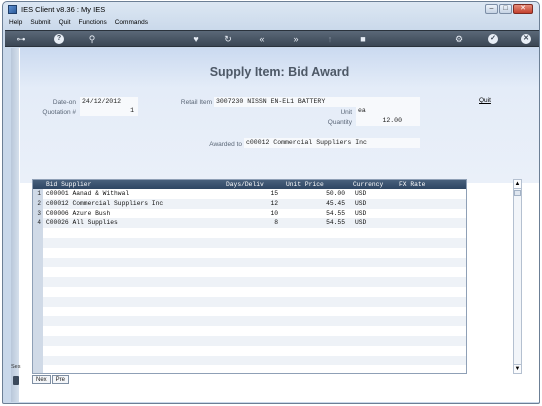 This screenshot has height=406, width=542. Describe the element at coordinates (68, 184) in the screenshot. I see `col-bid-supplier: Bid Supplier` at that location.